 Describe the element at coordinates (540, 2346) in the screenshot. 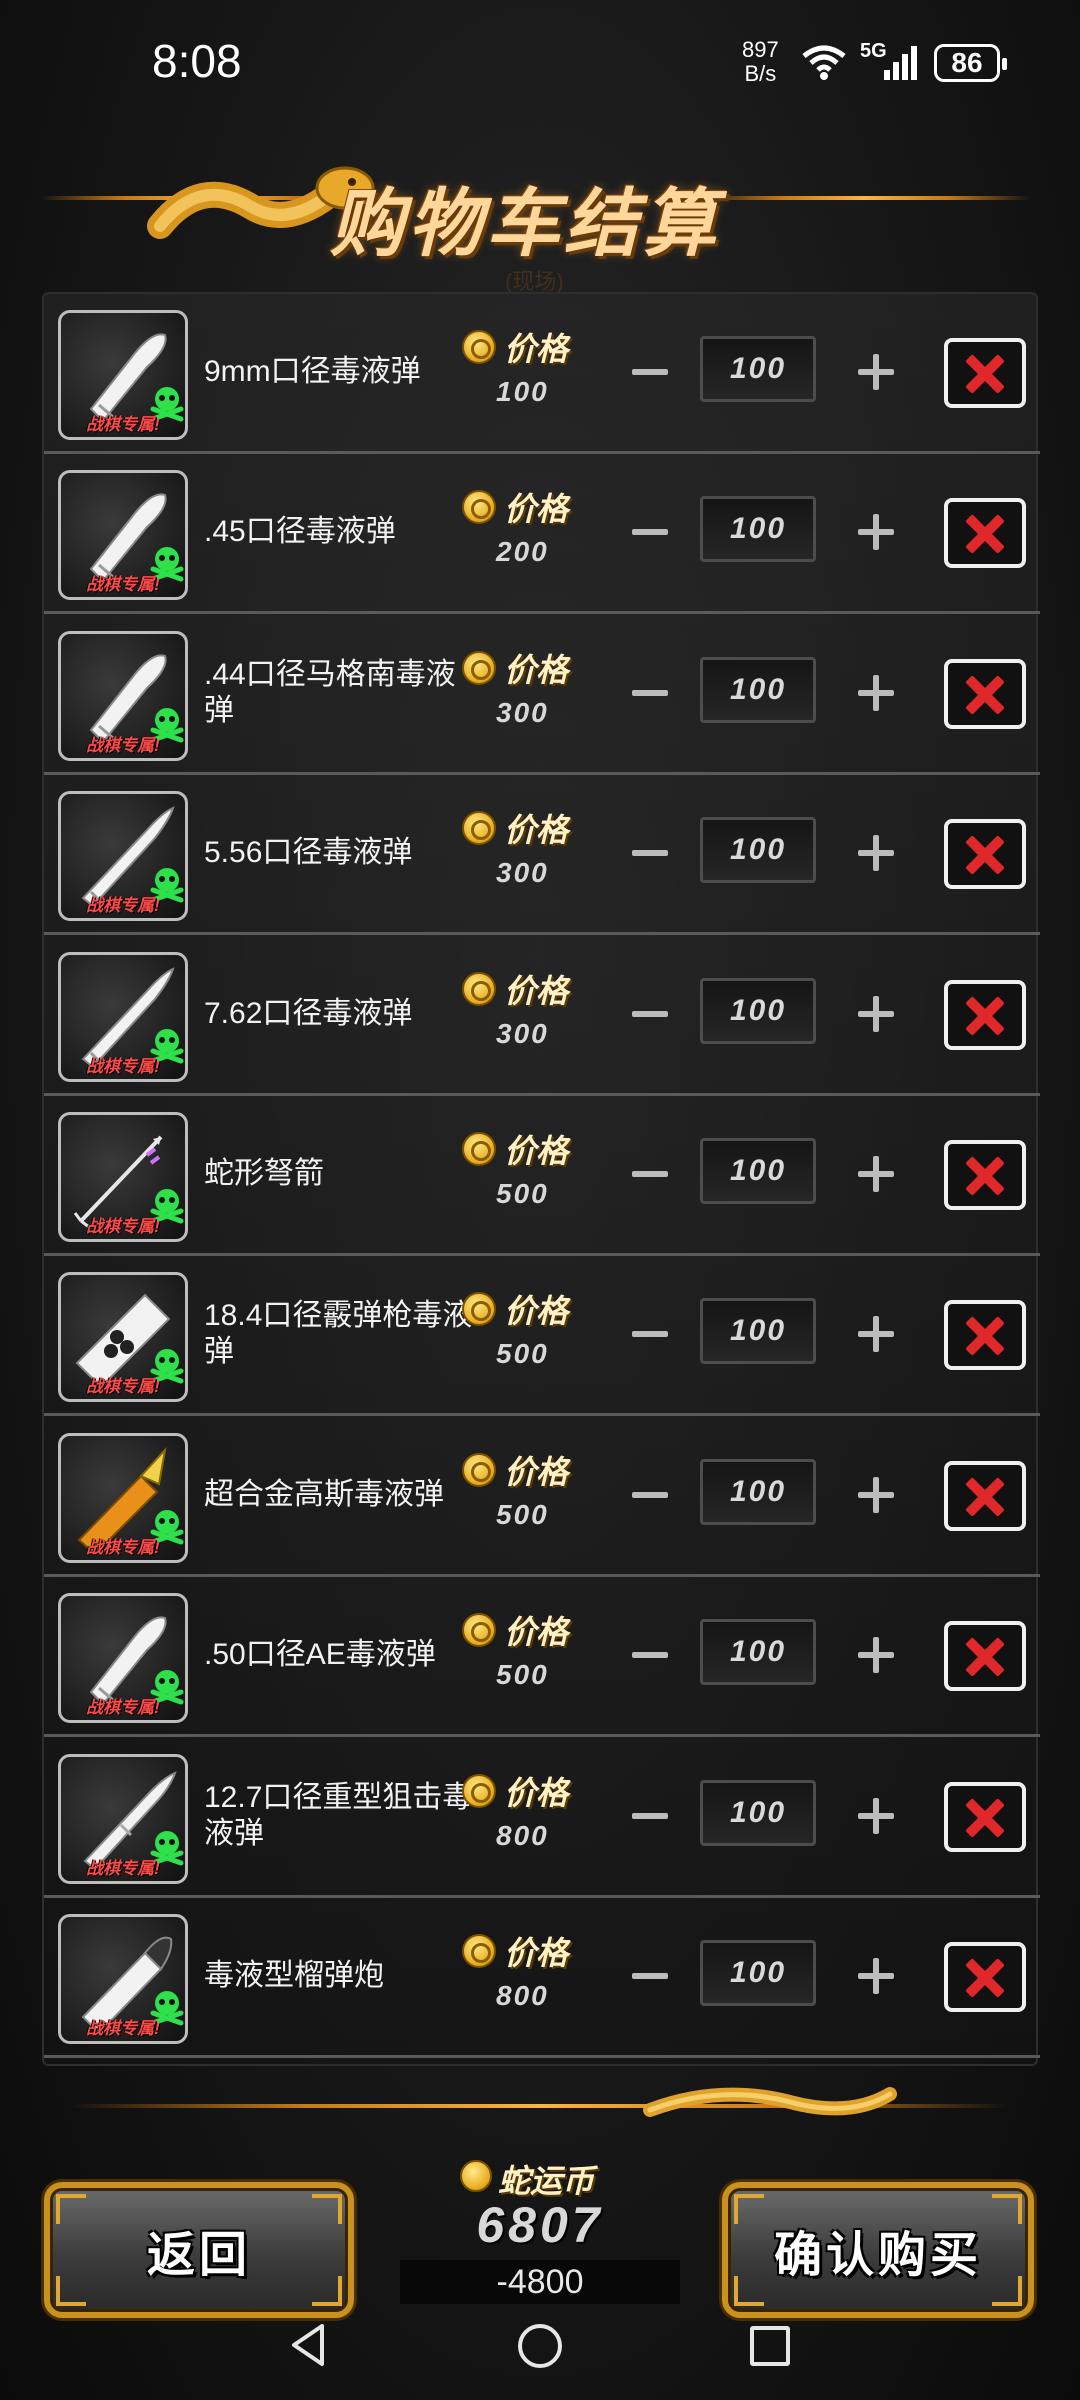

I see `nav-home-icon` at that location.